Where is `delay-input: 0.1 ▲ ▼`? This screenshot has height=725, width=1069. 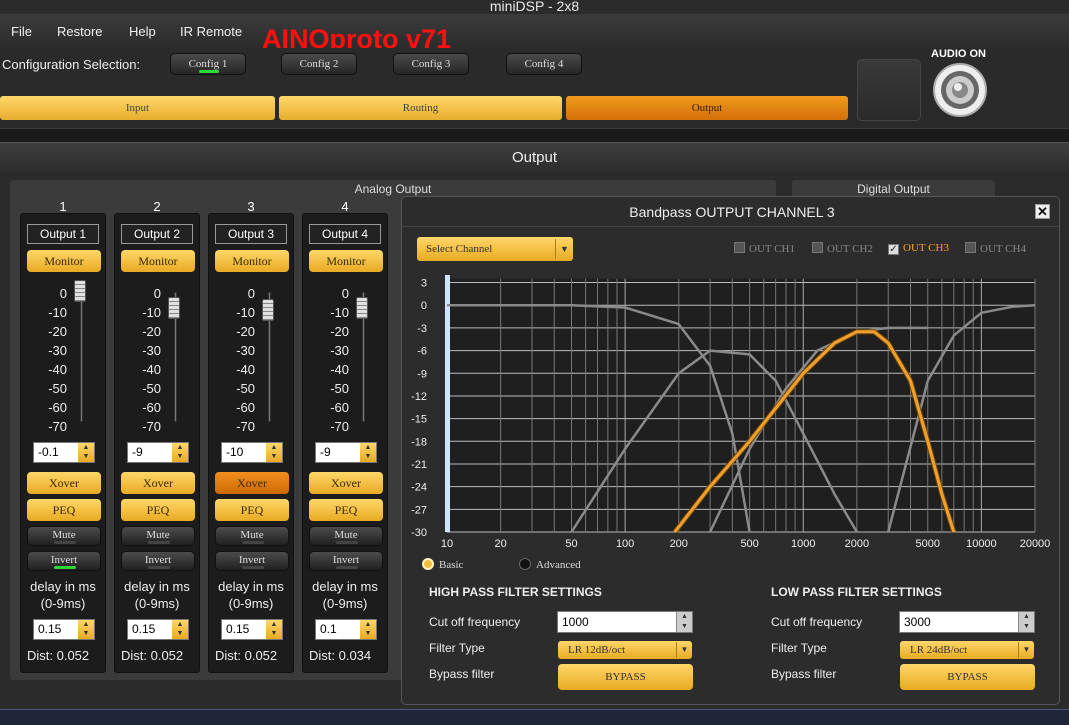
delay-input: 0.1 ▲ ▼ is located at coordinates (346, 629).